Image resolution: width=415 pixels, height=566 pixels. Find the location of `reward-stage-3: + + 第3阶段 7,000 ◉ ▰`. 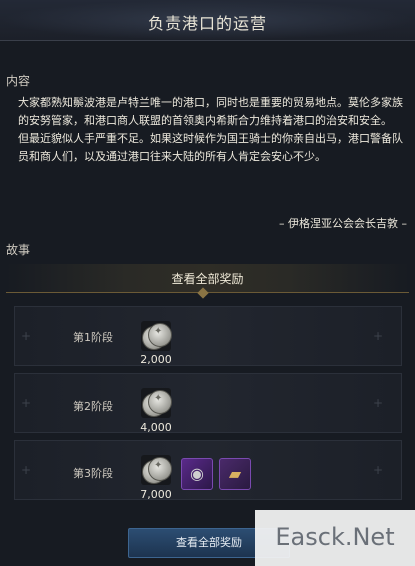

reward-stage-3: + + 第3阶段 7,000 ◉ ▰ is located at coordinates (208, 470).